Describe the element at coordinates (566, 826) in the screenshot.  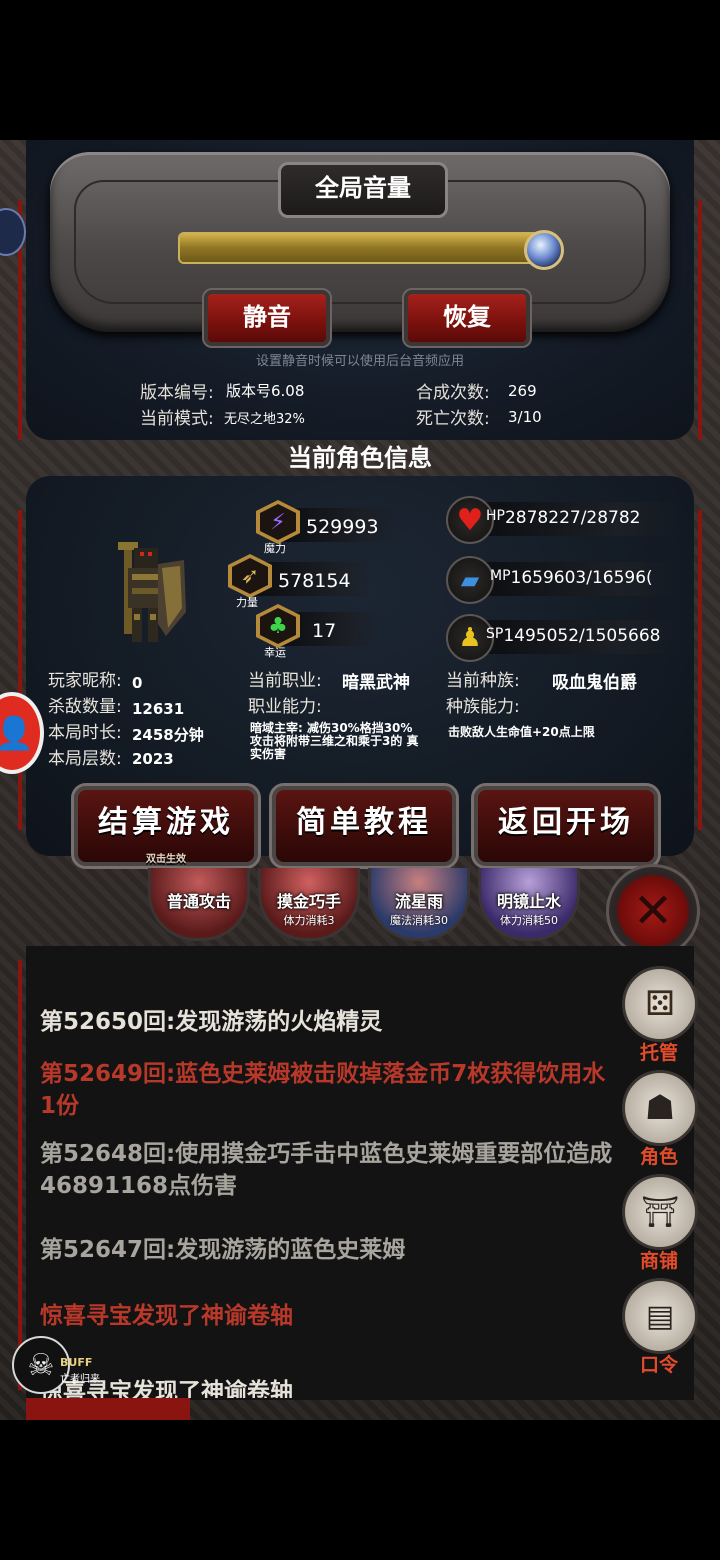
I see `return-opening-button: 返回开场` at that location.